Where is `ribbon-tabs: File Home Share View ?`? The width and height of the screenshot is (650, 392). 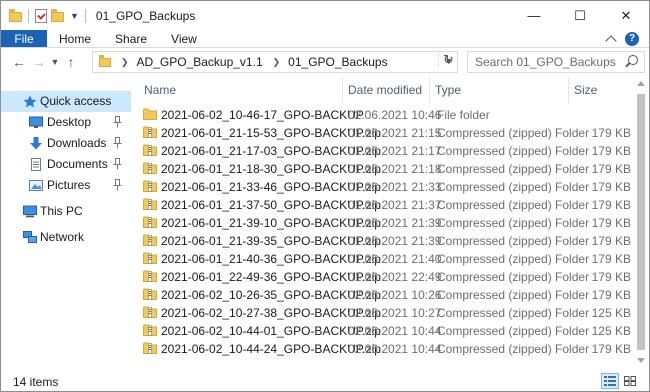
ribbon-tabs: File Home Share View ? is located at coordinates (325, 39).